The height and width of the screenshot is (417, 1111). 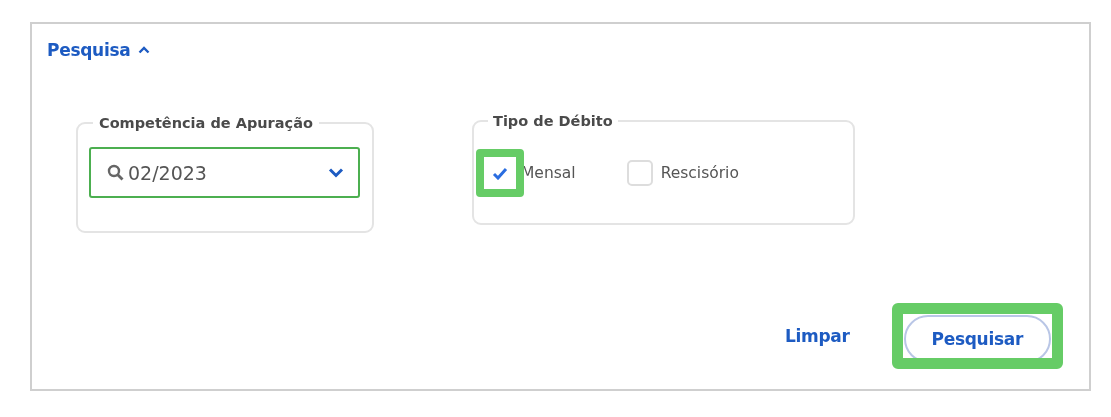 I want to click on checkbox-label: Rescisório, so click(x=699, y=173).